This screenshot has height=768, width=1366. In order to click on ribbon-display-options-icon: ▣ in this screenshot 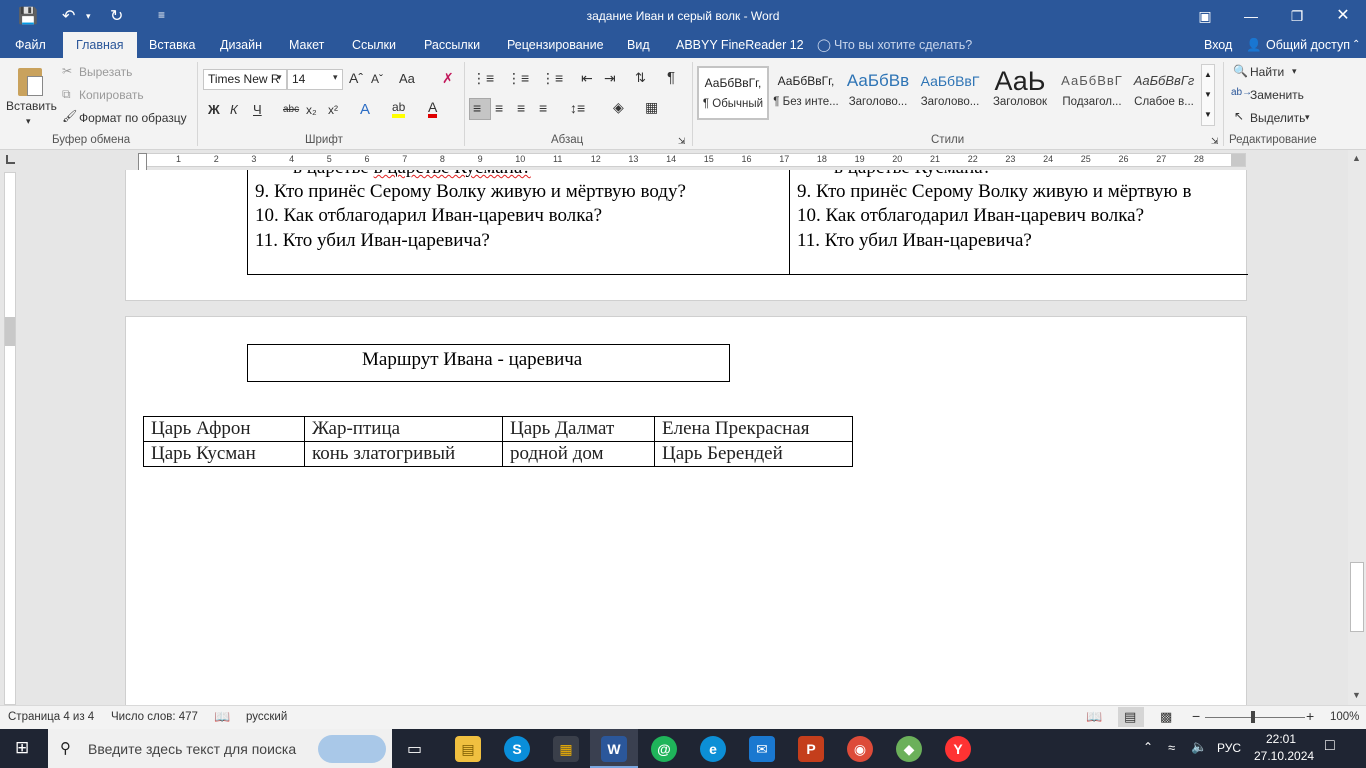, I will do `click(1205, 16)`.